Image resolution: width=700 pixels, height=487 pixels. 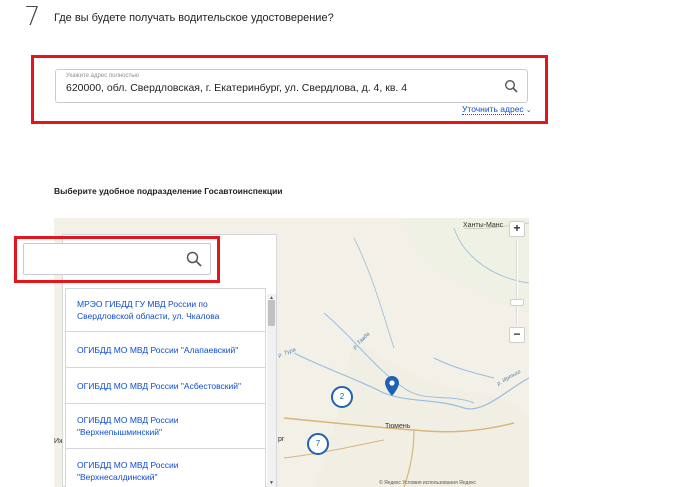 I want to click on division-list-item-line1: ОГИБДД МО МВД России "Алапаевский", so click(x=157, y=350).